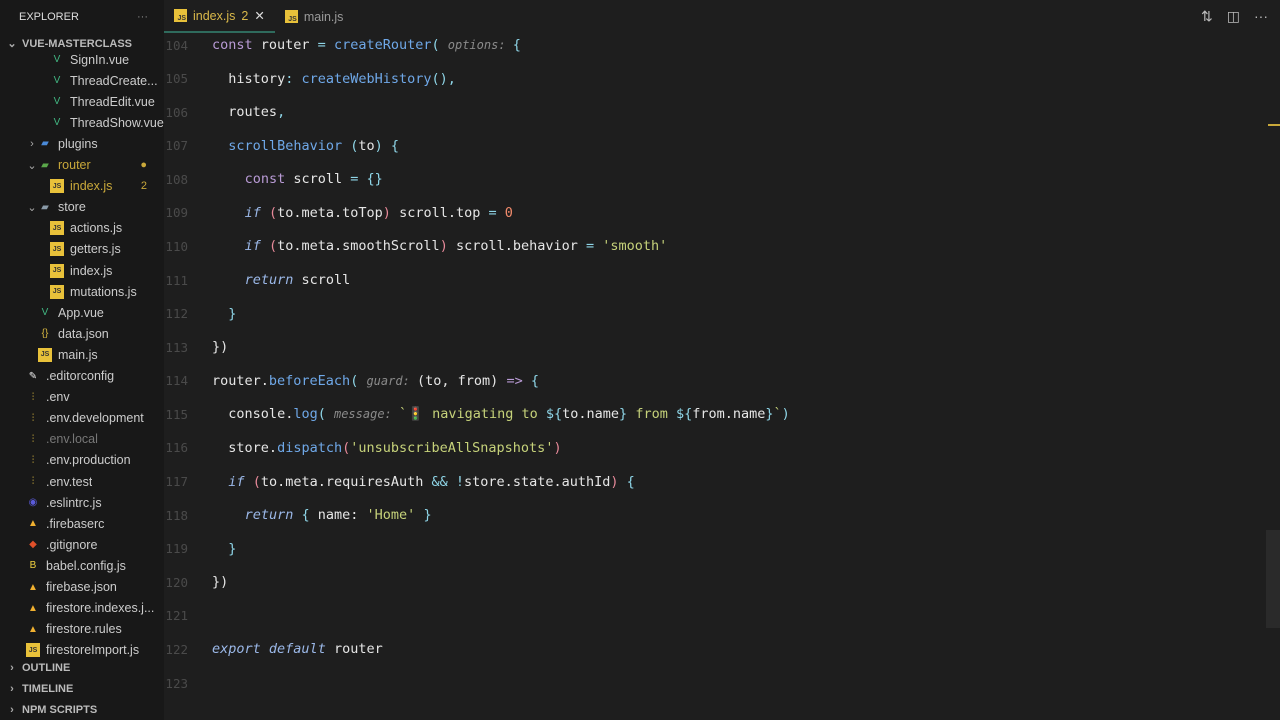 The image size is (1280, 720). Describe the element at coordinates (82, 565) in the screenshot. I see `file-tree-item: Bbabel.config.js` at that location.